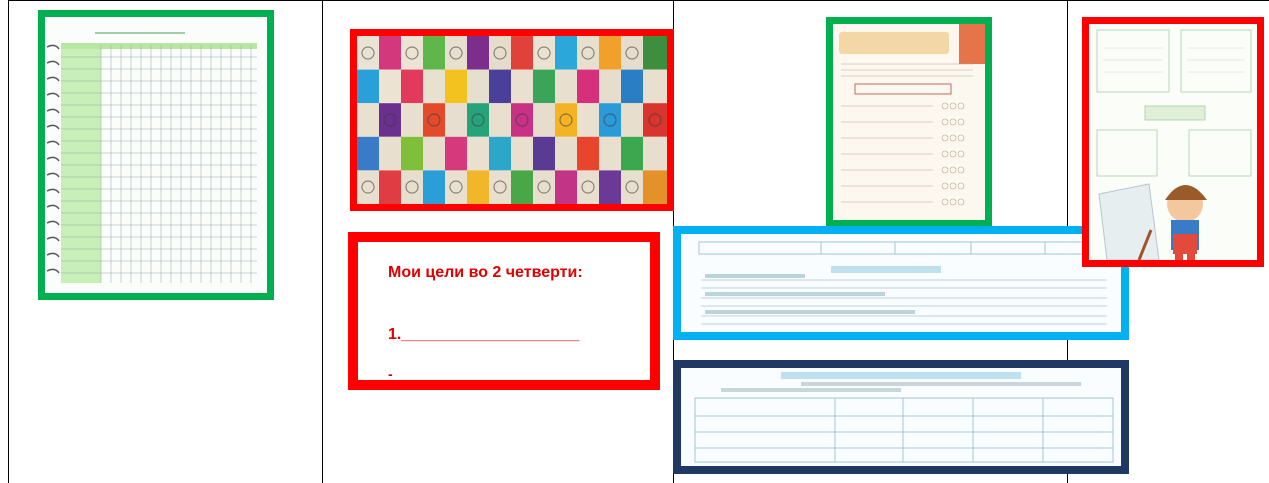  I want to click on mascot-page-image, so click(1173, 142).